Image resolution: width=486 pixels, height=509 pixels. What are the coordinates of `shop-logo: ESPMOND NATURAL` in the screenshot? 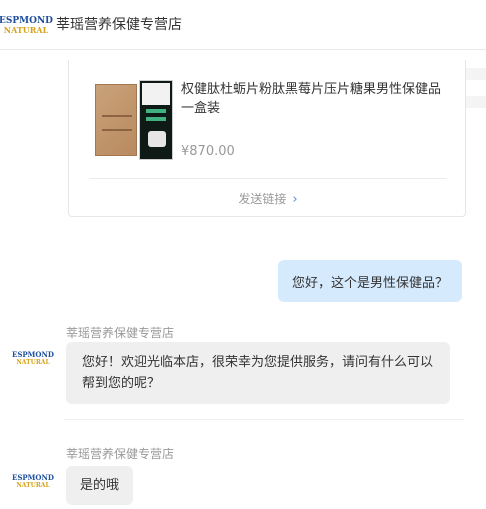 It's located at (26, 25).